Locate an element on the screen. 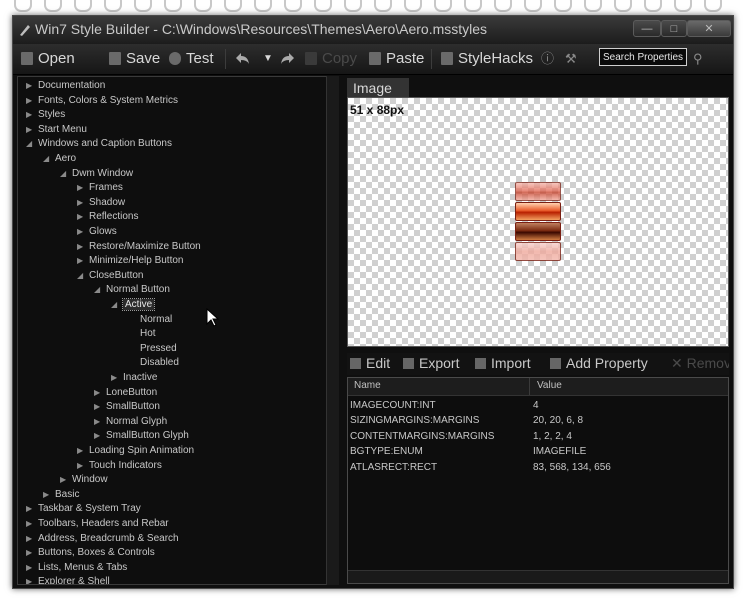 The height and width of the screenshot is (605, 750). tree-item: ◢ Active is located at coordinates (133, 305).